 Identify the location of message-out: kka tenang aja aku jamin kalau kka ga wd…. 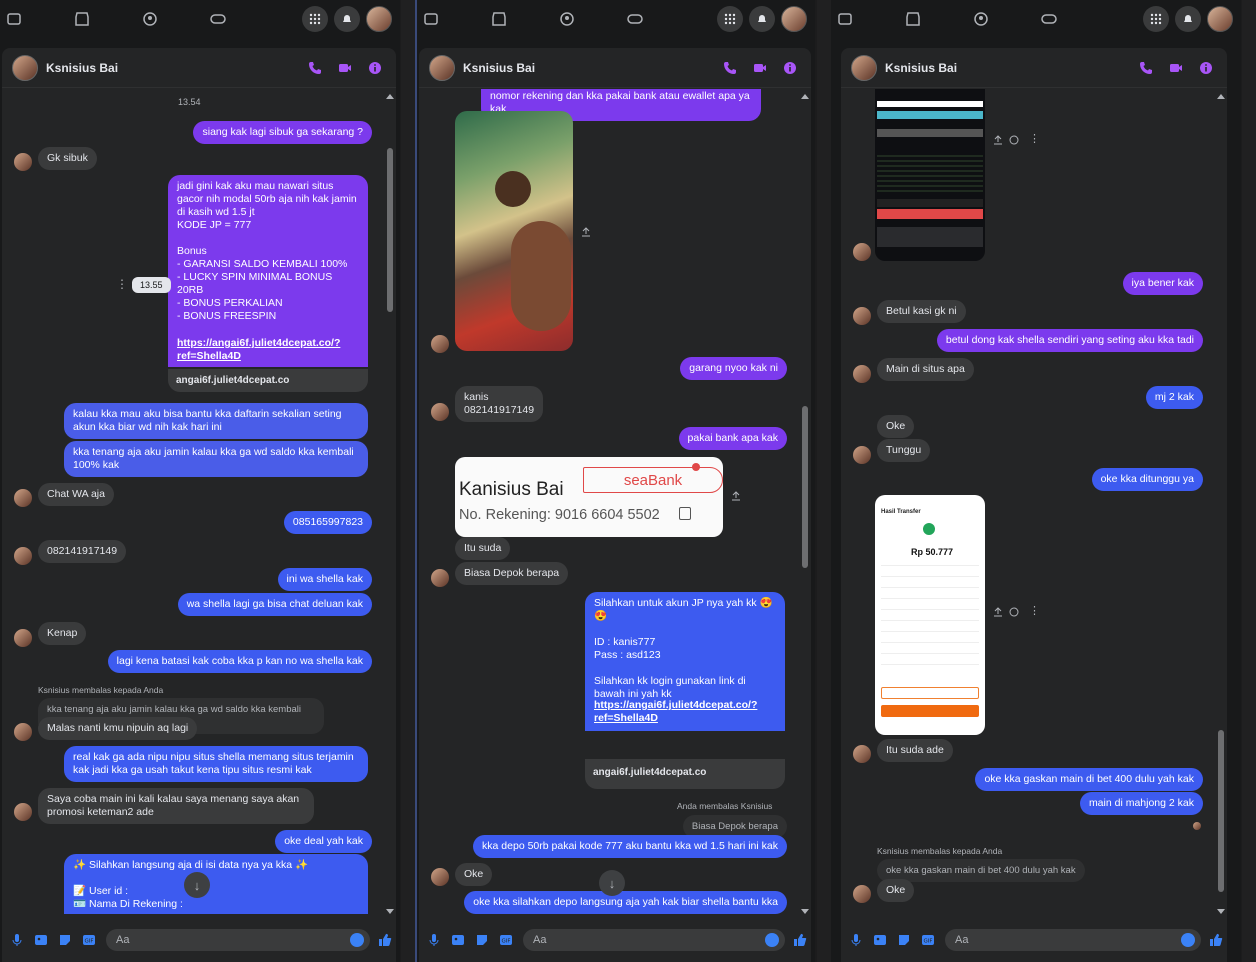
(216, 459).